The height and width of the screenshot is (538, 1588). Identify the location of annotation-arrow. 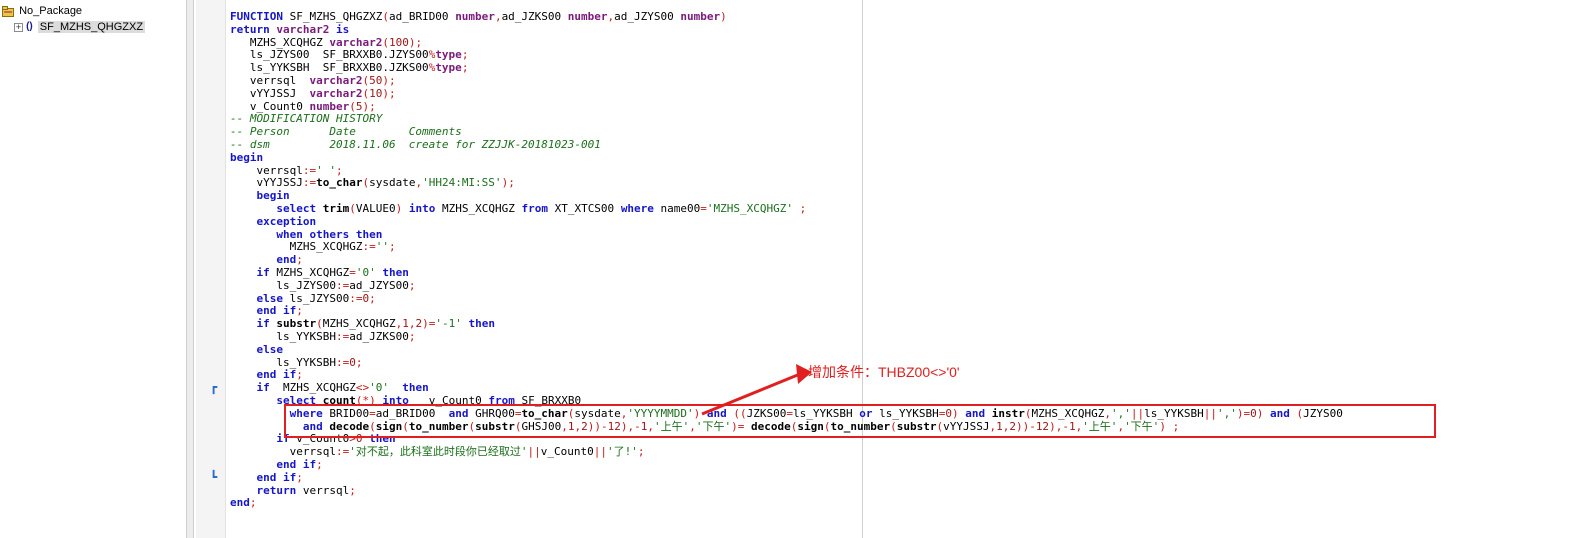
(756, 390).